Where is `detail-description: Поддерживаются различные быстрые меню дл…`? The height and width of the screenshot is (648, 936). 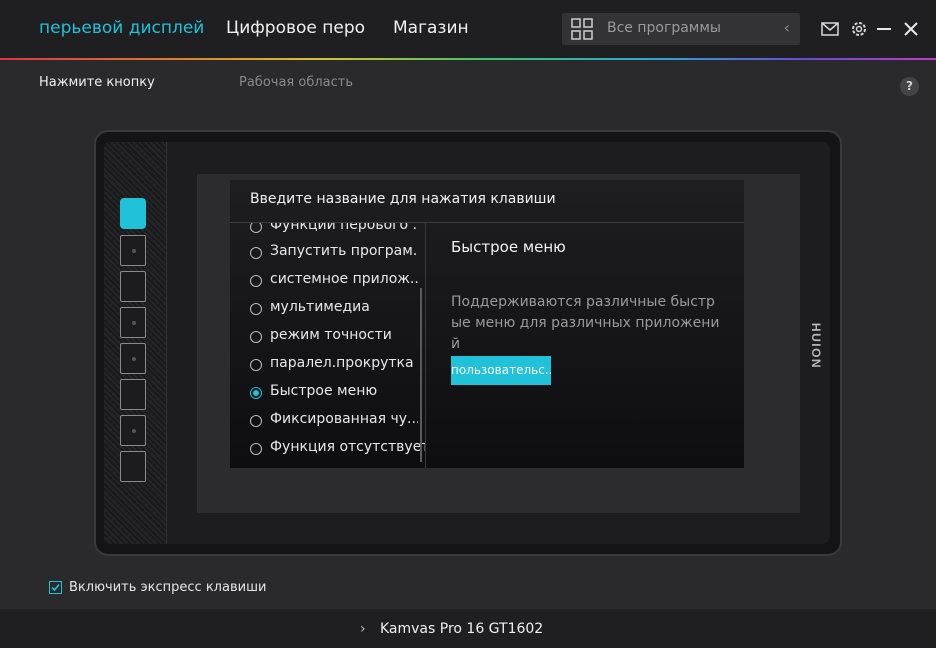
detail-description: Поддерживаются различные быстрые меню дл… is located at coordinates (585, 323).